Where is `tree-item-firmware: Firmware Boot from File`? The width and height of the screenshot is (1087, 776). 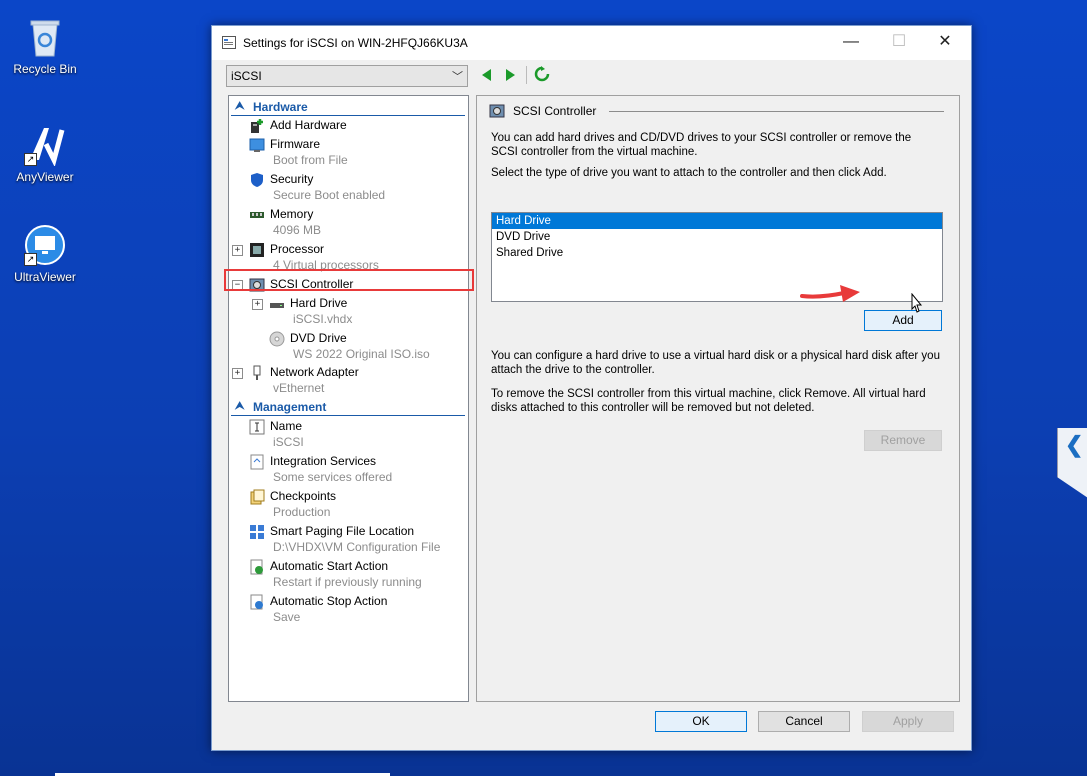
tree-item-firmware: Firmware Boot from File is located at coordinates (348, 152).